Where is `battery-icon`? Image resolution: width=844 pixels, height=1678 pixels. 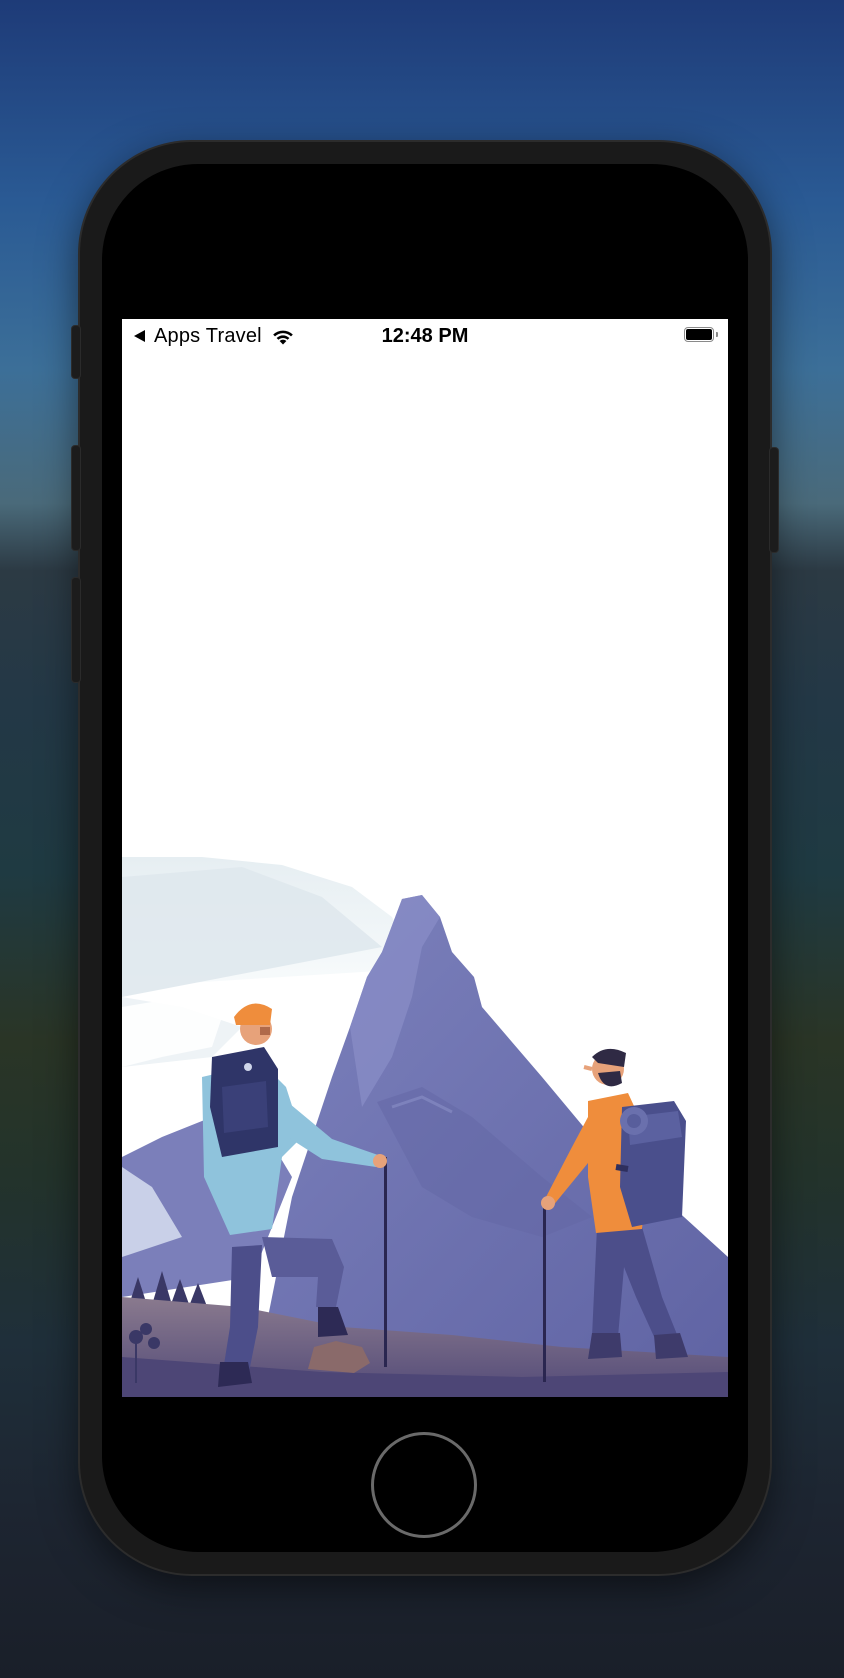 battery-icon is located at coordinates (701, 335).